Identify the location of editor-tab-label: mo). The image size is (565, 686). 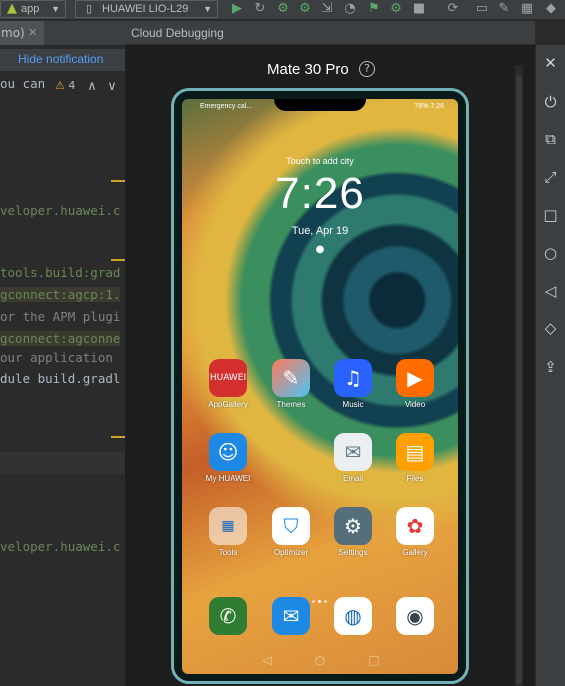
(13, 33).